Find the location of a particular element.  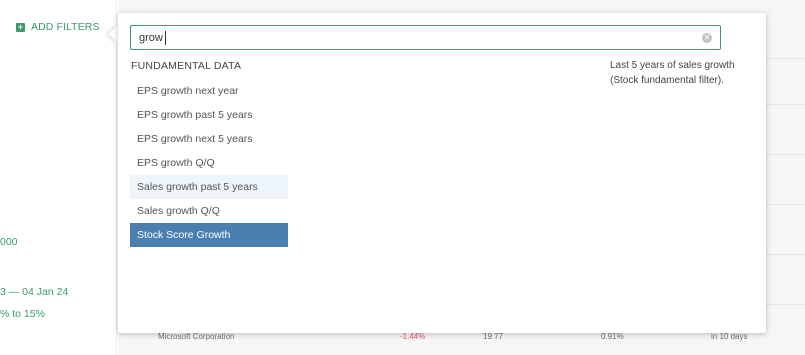

dividend-yield: 0.91% is located at coordinates (612, 336).